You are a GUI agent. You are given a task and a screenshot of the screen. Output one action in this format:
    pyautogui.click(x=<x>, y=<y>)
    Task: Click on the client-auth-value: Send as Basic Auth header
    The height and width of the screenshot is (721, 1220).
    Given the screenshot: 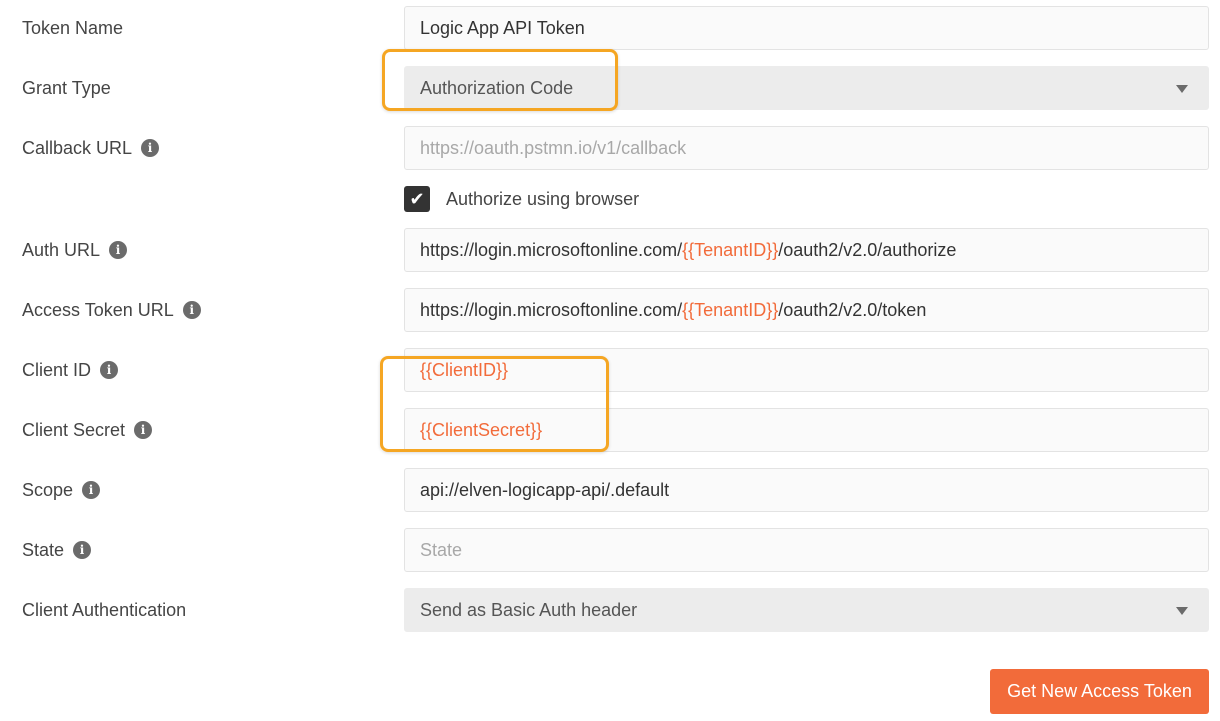 What is the action you would take?
    pyautogui.click(x=529, y=609)
    